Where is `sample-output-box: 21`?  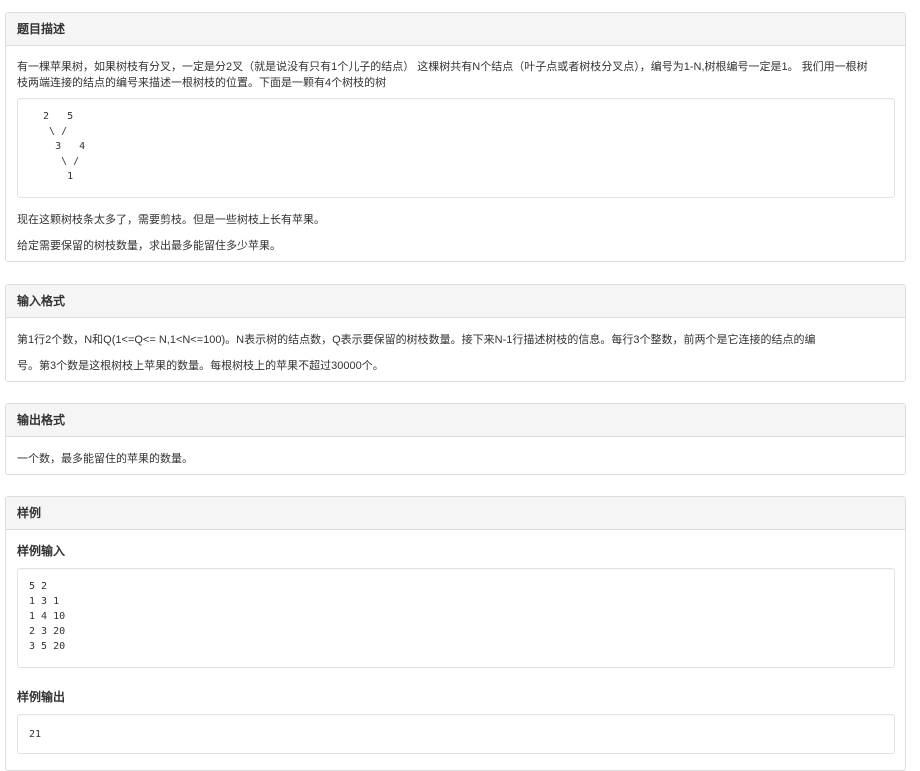
sample-output-box: 21 is located at coordinates (456, 734).